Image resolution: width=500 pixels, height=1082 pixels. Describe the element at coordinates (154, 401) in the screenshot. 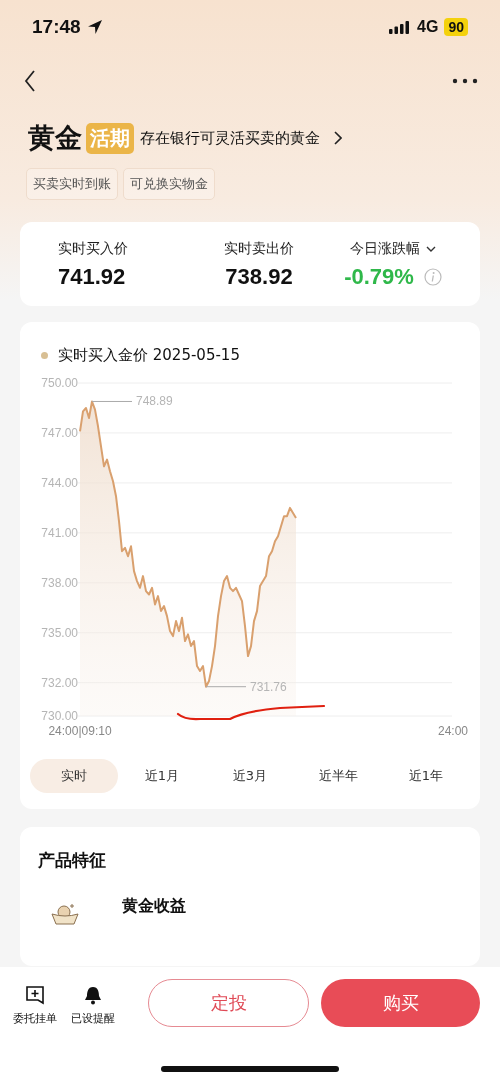

I see `price-annotation: 748.89` at that location.